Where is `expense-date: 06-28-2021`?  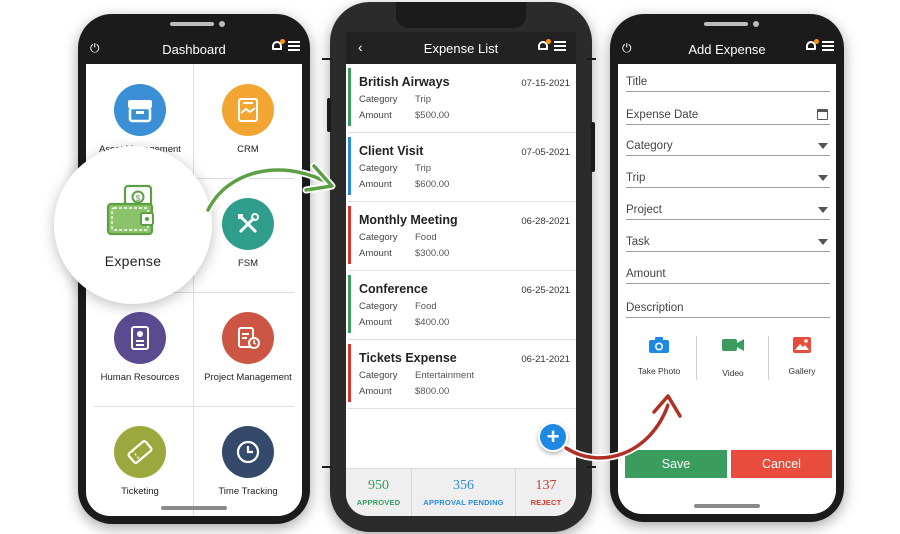 expense-date: 06-28-2021 is located at coordinates (545, 221).